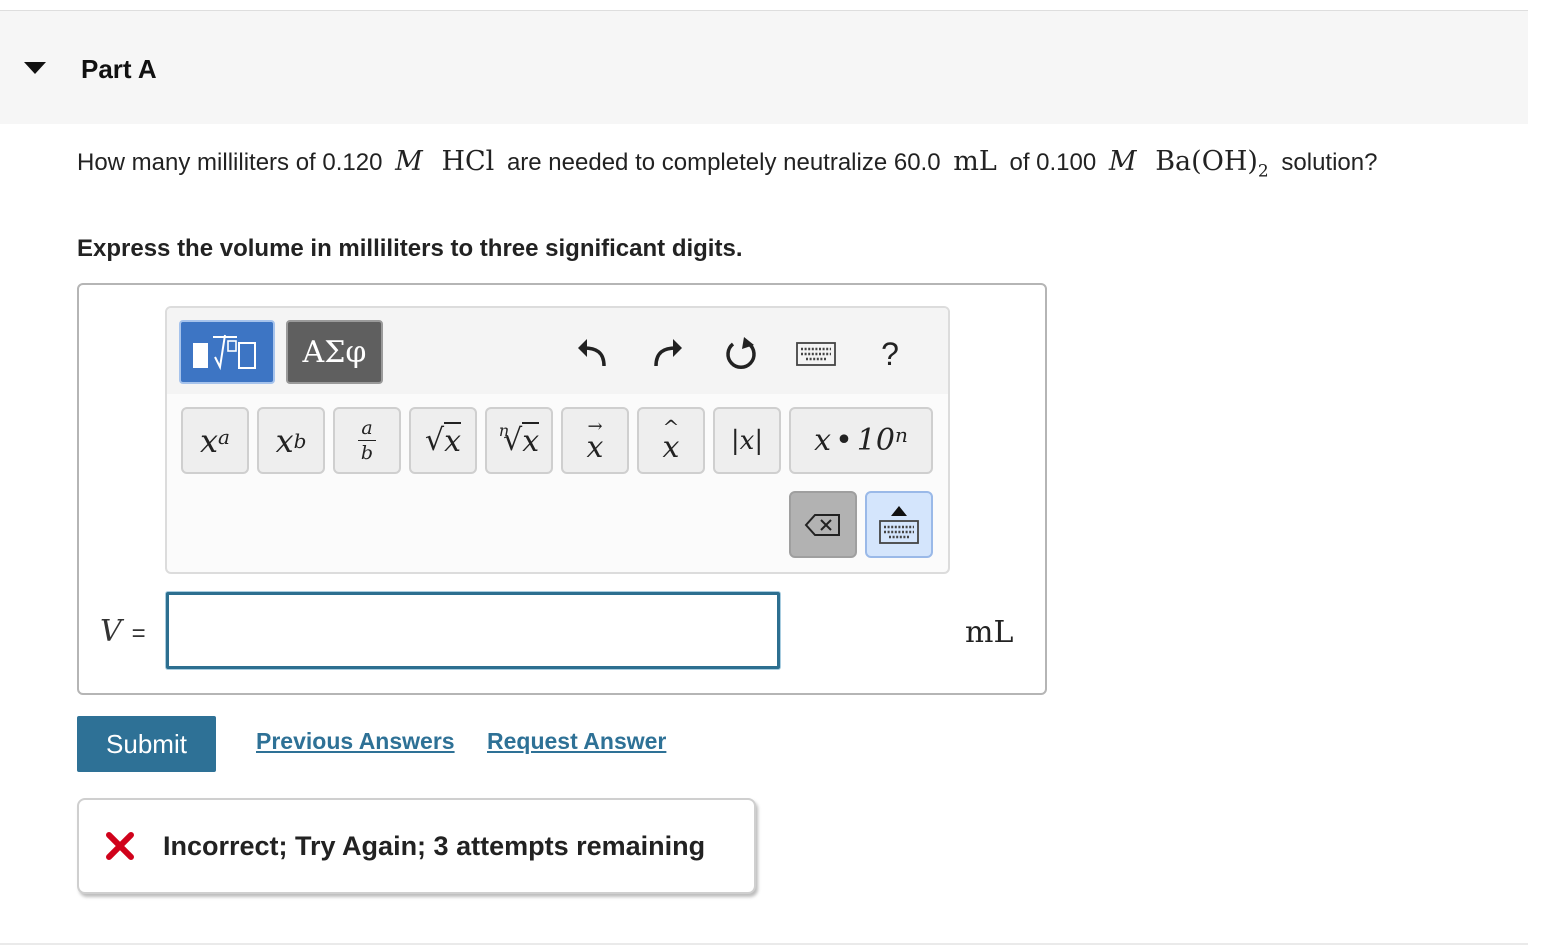 This screenshot has width=1559, height=947. I want to click on chevron-up-icon, so click(899, 510).